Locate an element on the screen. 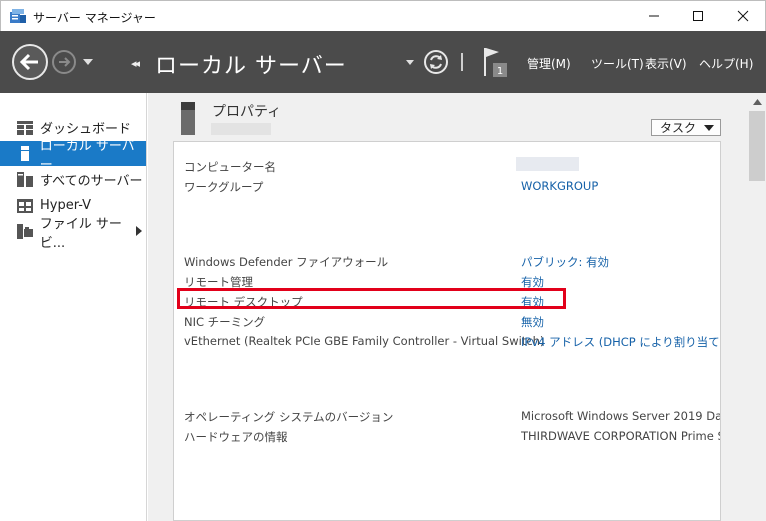  value-firewall: パブリック: 有効 is located at coordinates (565, 262).